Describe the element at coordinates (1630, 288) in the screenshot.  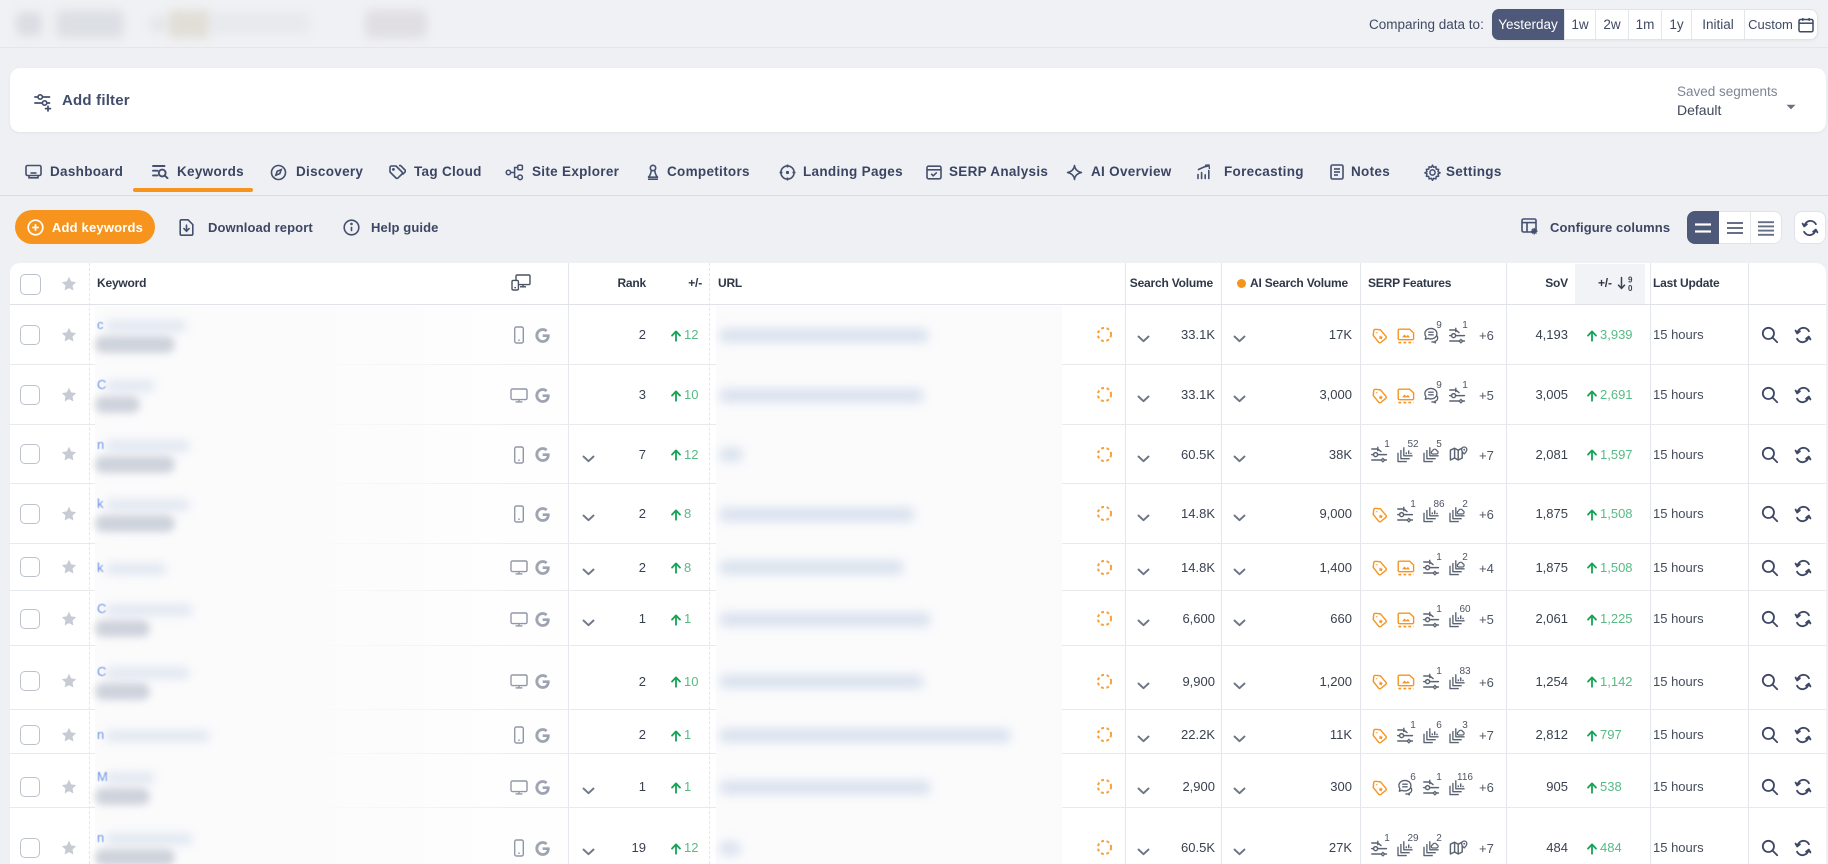
I see `svg-text: 0` at that location.